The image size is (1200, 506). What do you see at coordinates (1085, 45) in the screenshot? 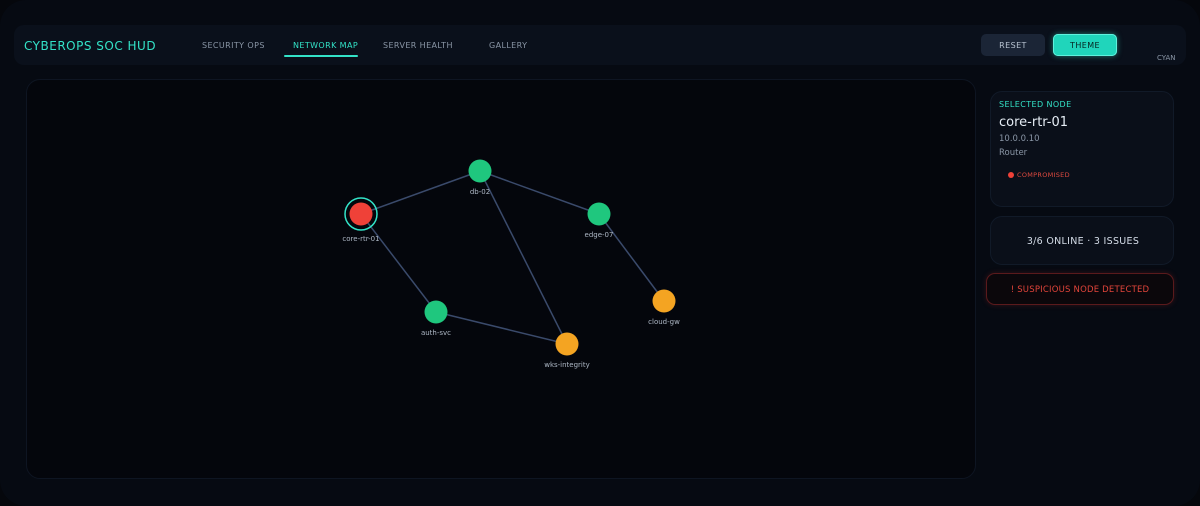
I see `theme-button: THEME` at bounding box center [1085, 45].